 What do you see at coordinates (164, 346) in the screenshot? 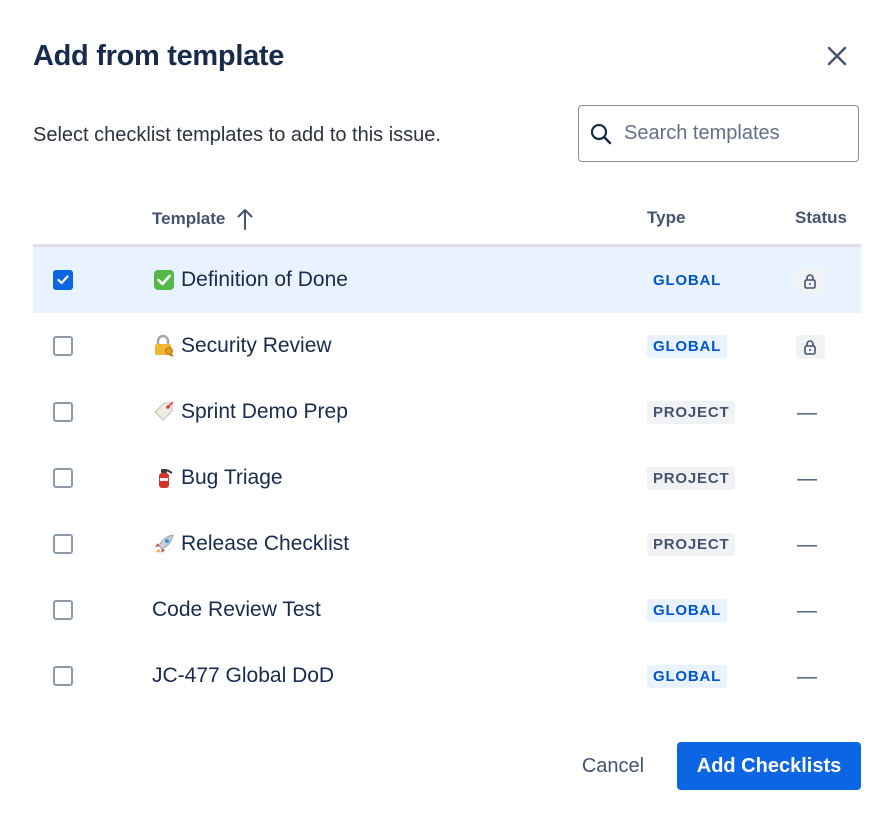
I see `locked-with-key-icon` at bounding box center [164, 346].